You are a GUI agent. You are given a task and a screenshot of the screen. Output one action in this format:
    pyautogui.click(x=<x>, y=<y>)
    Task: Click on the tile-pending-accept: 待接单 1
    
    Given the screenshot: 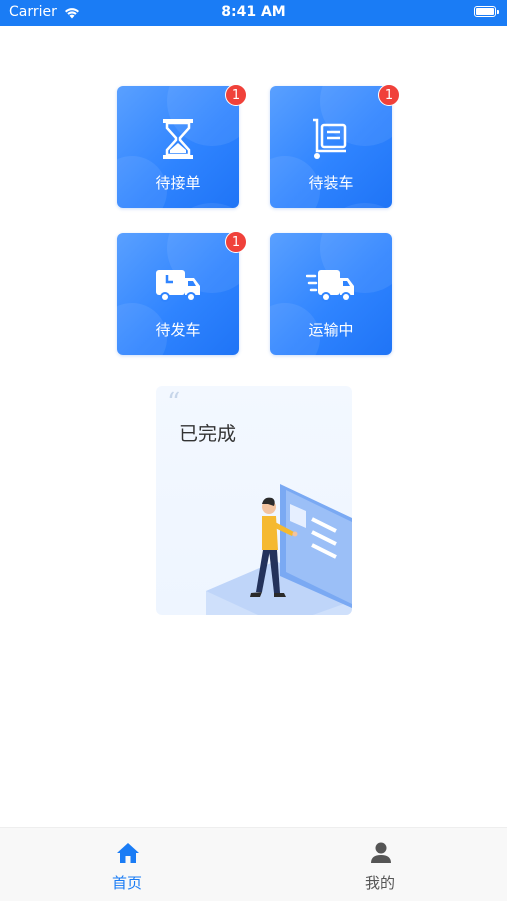 What is the action you would take?
    pyautogui.click(x=177, y=141)
    